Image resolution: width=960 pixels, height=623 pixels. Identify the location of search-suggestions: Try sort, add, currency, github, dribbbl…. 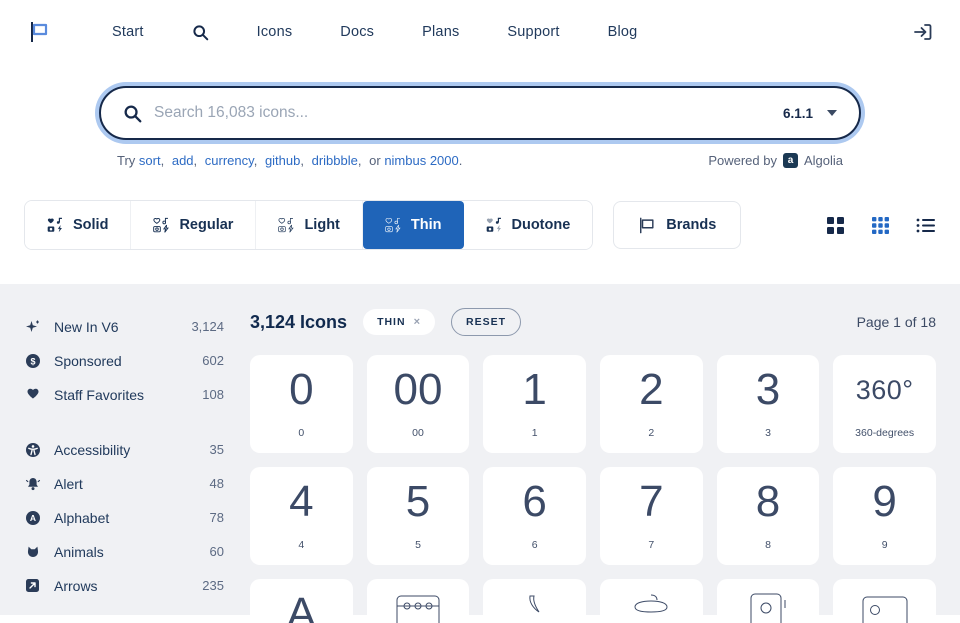
(290, 160).